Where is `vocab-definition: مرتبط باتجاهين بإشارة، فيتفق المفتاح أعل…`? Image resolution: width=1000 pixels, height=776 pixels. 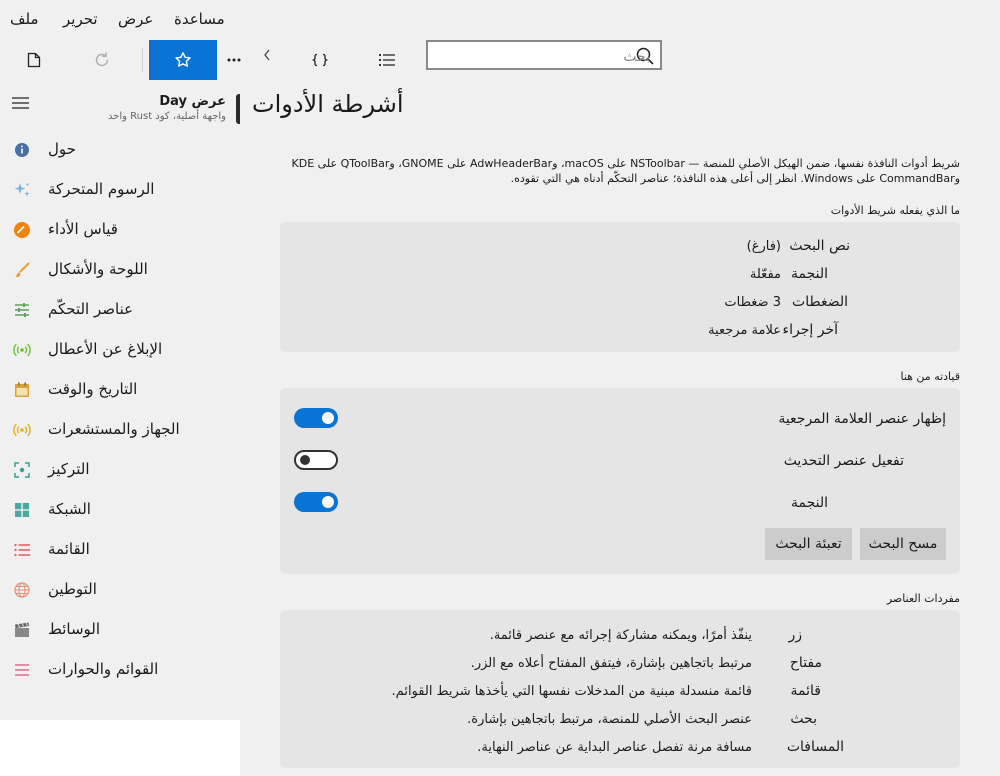
vocab-definition: مرتبط باتجاهين بإشارة، فيتفق المفتاح أعل… is located at coordinates (611, 663).